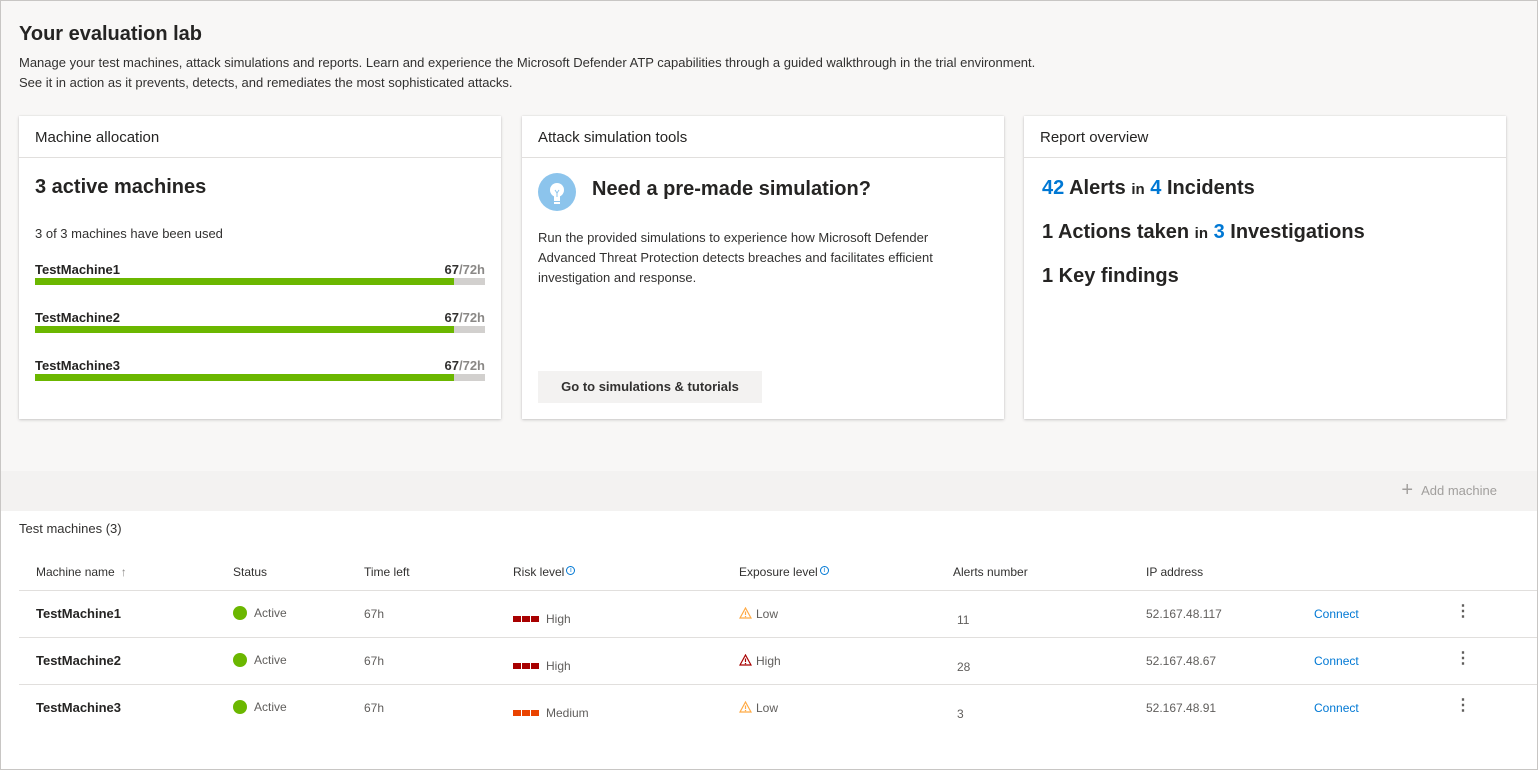 The height and width of the screenshot is (770, 1538). Describe the element at coordinates (1184, 614) in the screenshot. I see `ip-address-cell: 52.167.48.117` at that location.